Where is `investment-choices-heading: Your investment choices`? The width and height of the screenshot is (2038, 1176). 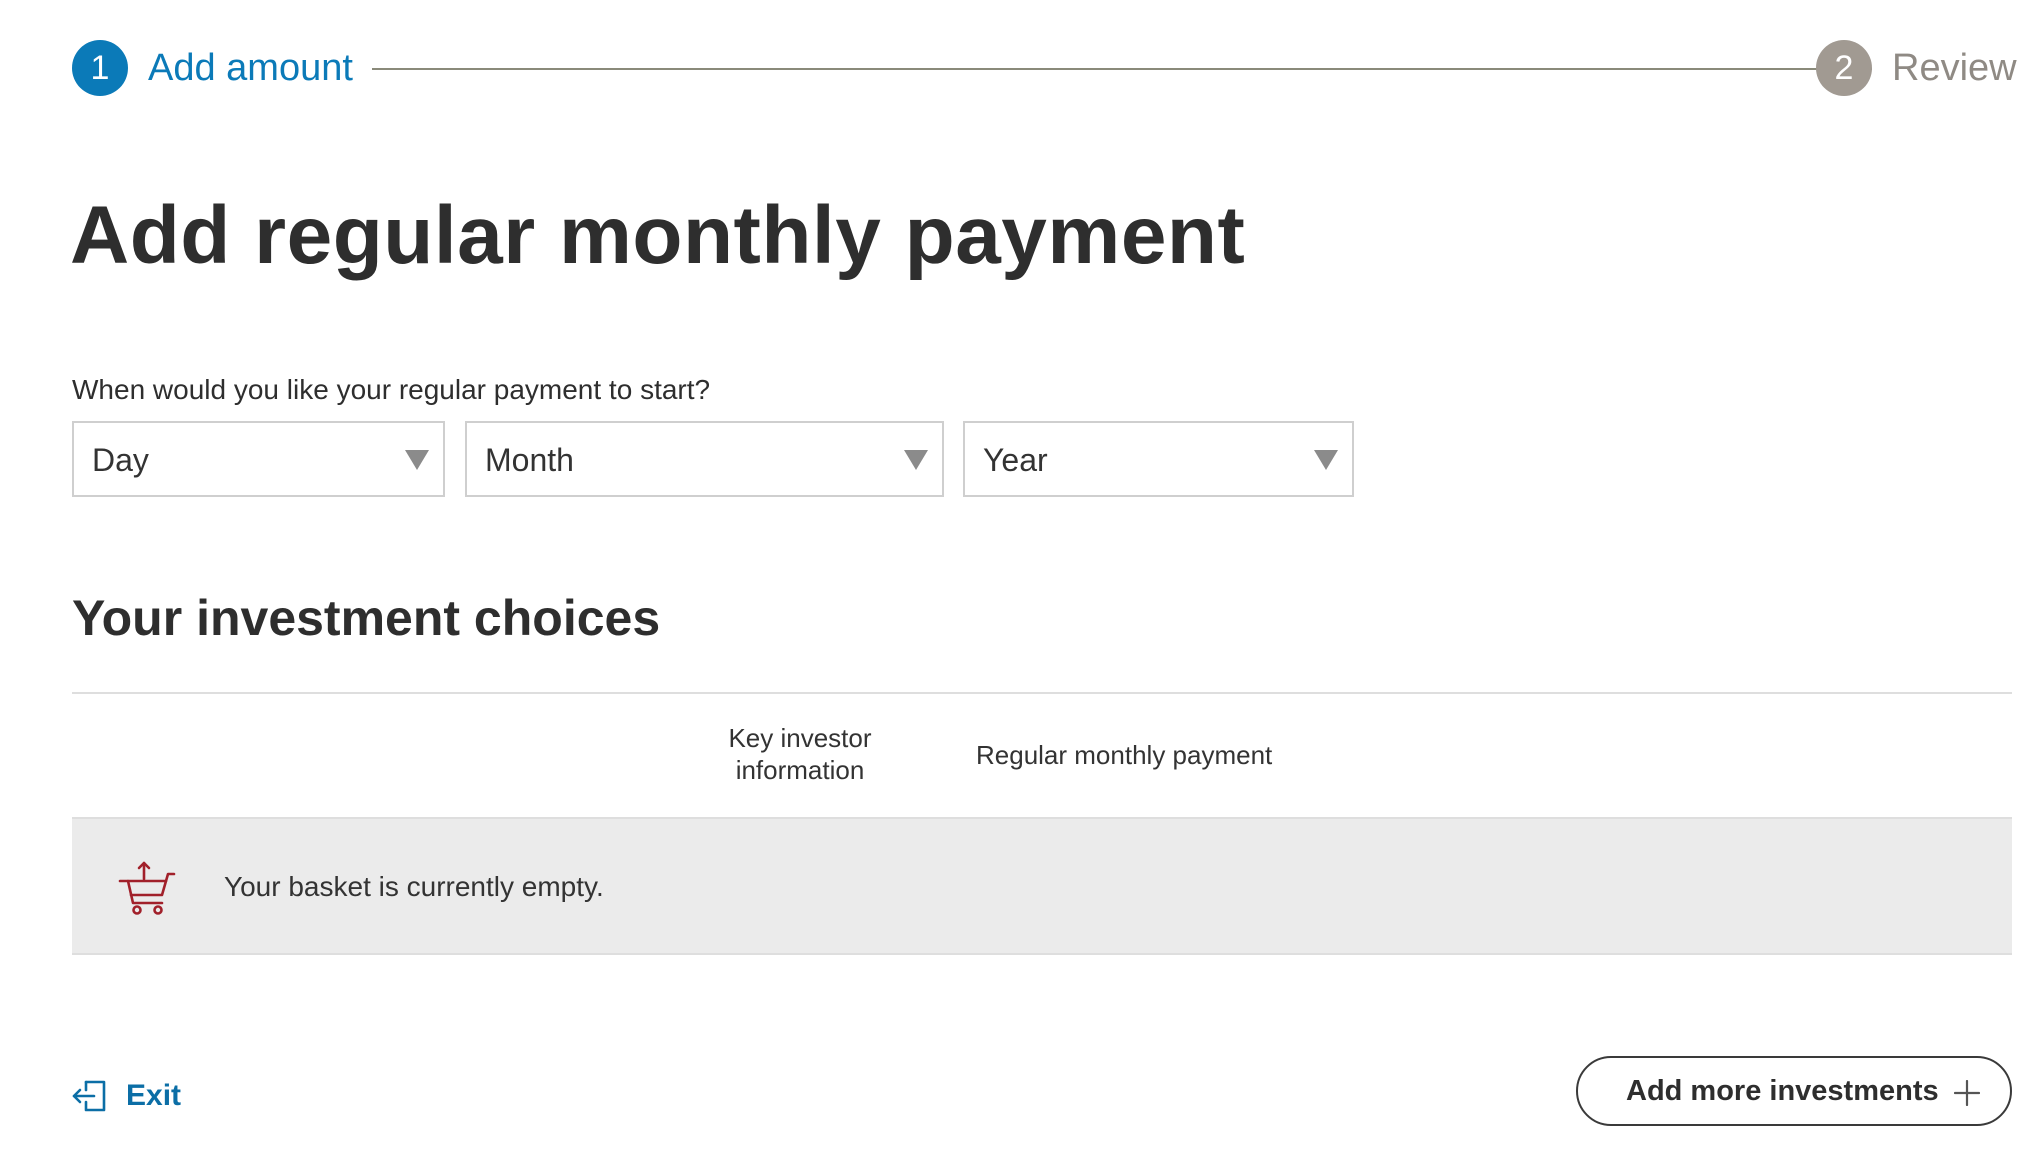
investment-choices-heading: Your investment choices is located at coordinates (366, 618).